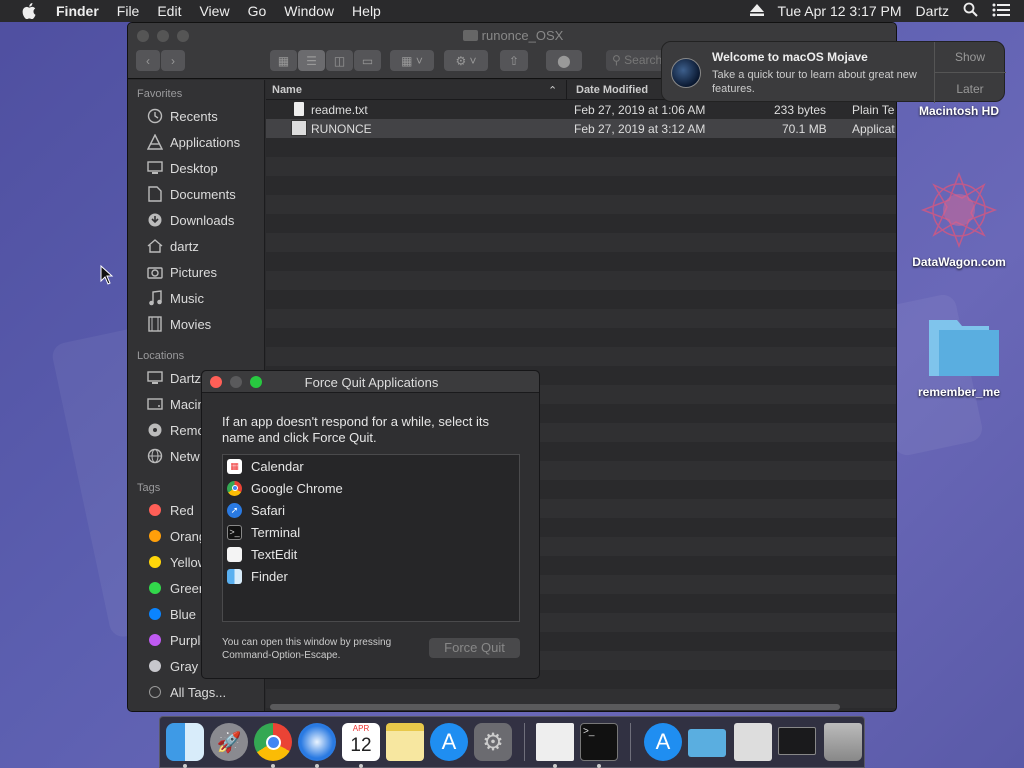 Image resolution: width=1024 pixels, height=768 pixels. I want to click on column-name-header: Name, so click(287, 90).